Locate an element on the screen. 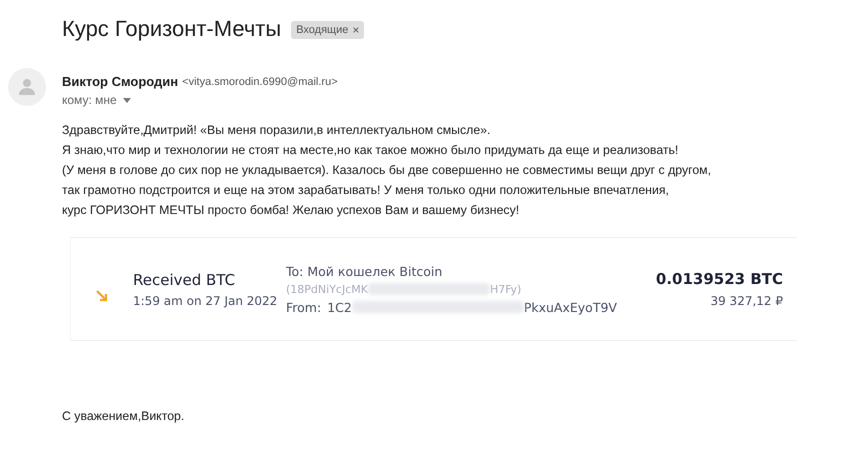  wallet-name: Мой кошелек Bitcoin is located at coordinates (374, 271).